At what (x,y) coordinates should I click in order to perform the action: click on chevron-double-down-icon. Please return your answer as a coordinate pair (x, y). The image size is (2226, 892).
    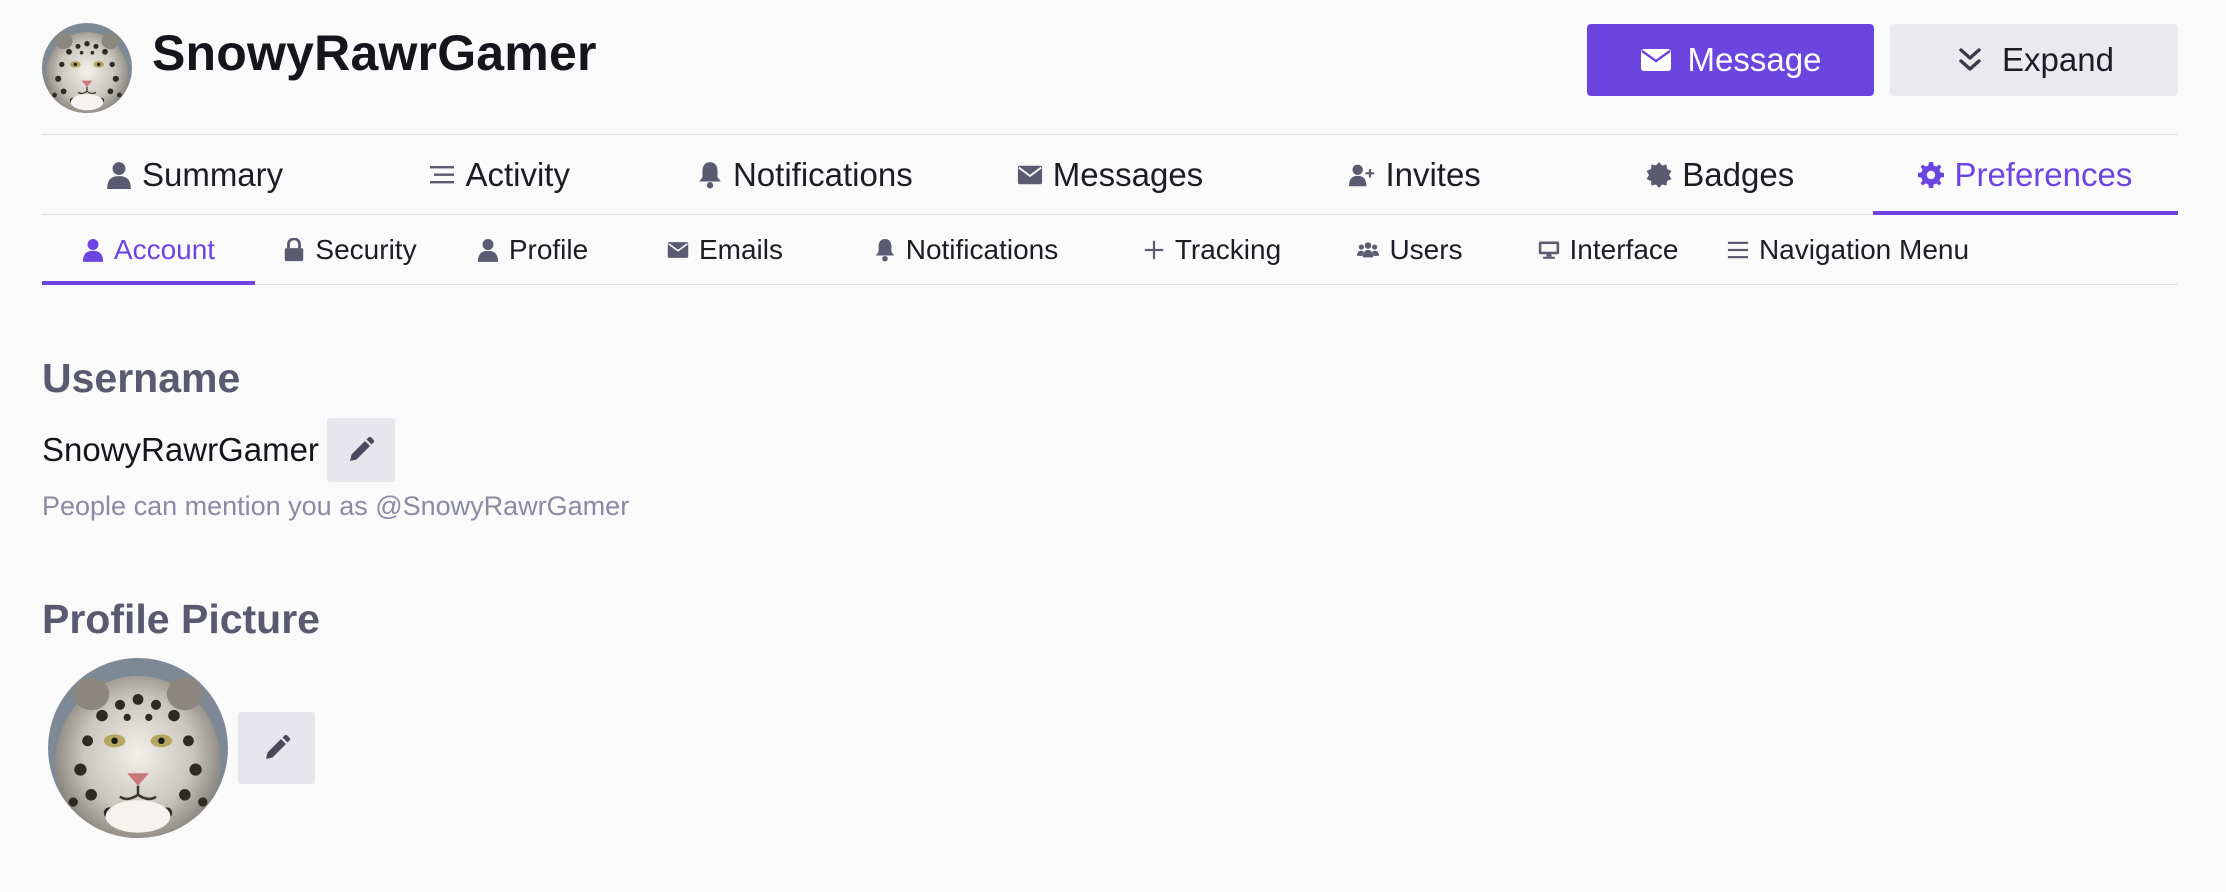
    Looking at the image, I should click on (1970, 60).